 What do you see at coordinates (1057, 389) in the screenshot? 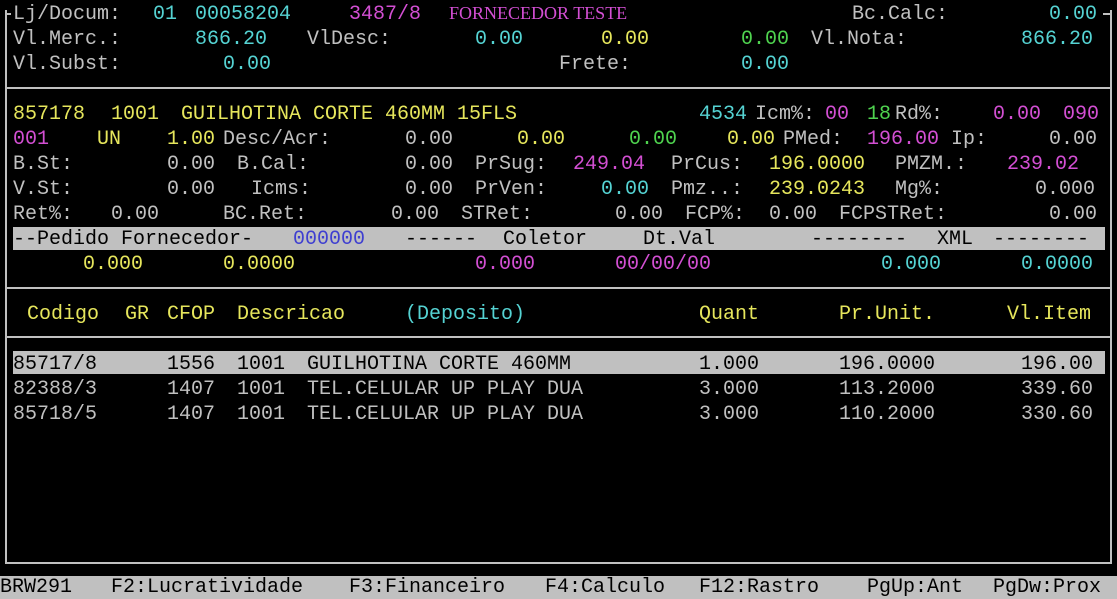
I see `row-vlitem: 339.60` at bounding box center [1057, 389].